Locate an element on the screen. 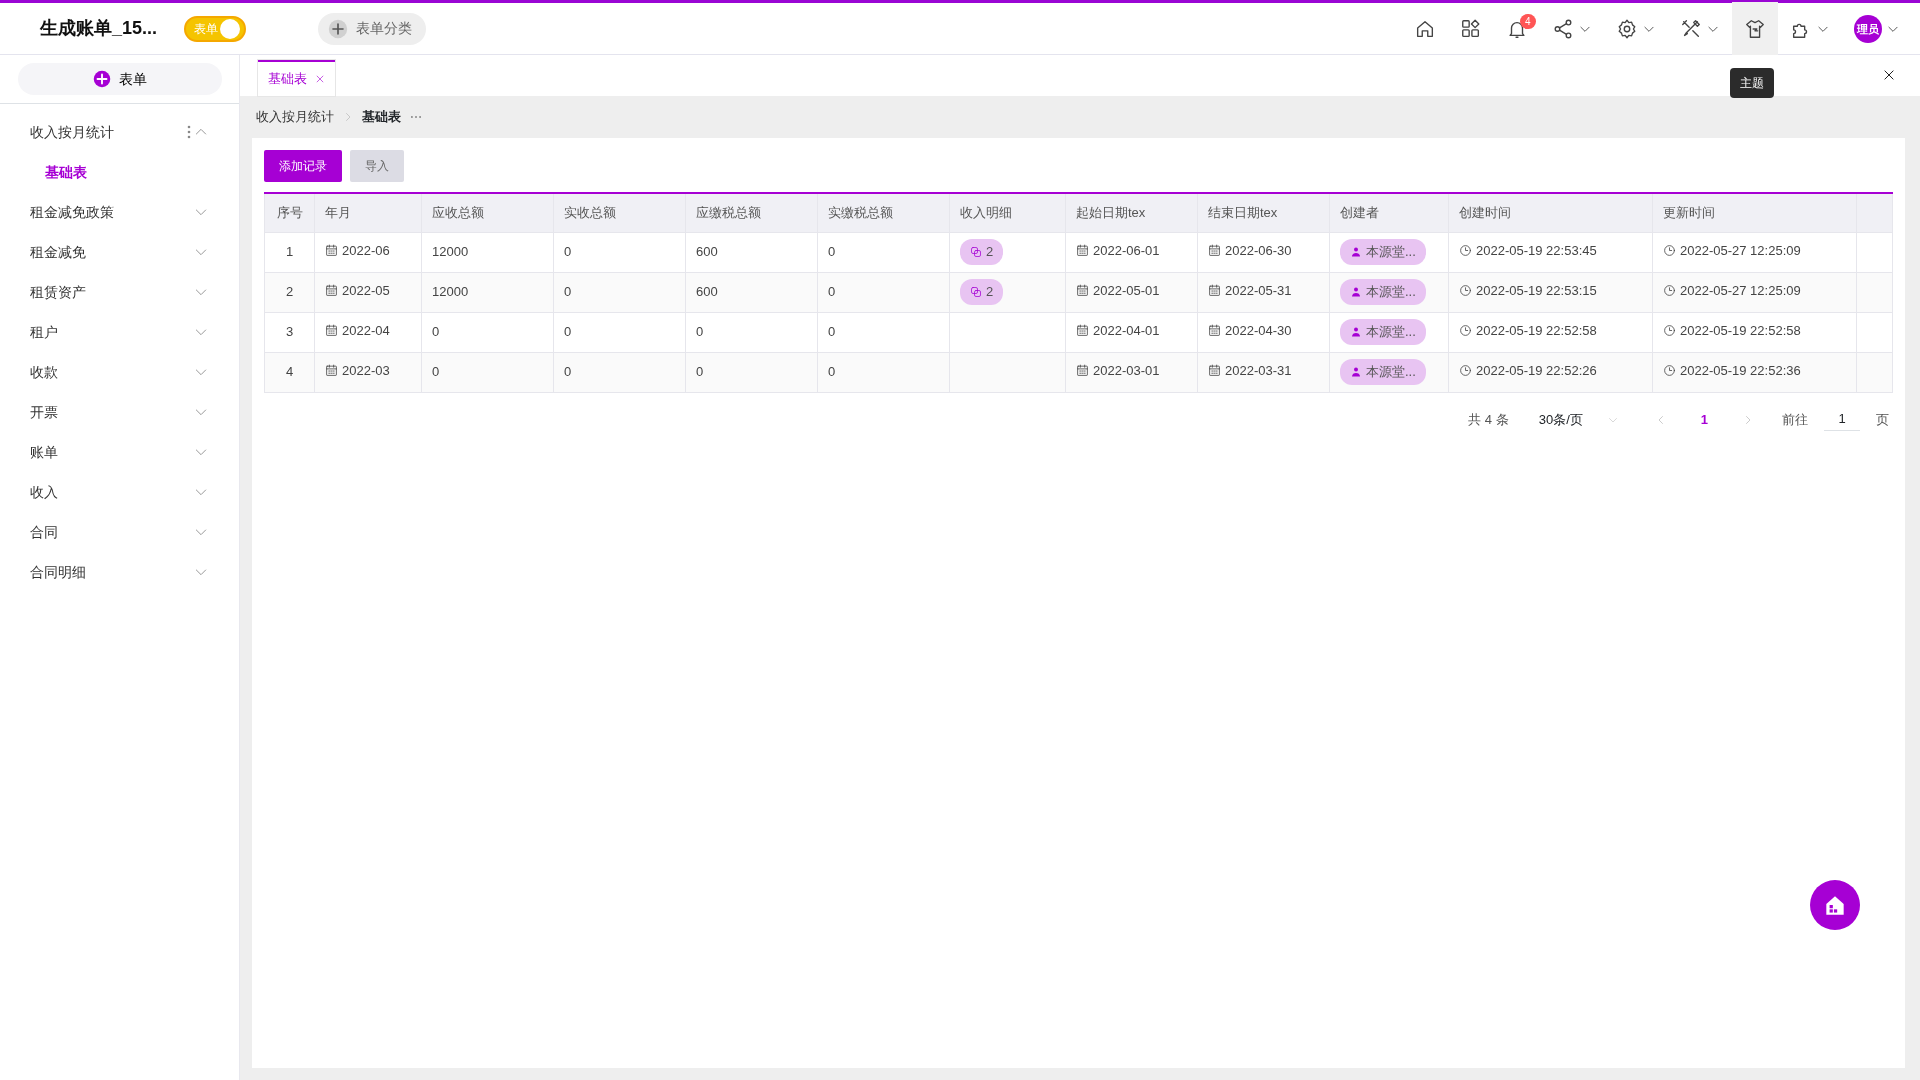 This screenshot has height=1080, width=1920. plus-icon is located at coordinates (102, 79).